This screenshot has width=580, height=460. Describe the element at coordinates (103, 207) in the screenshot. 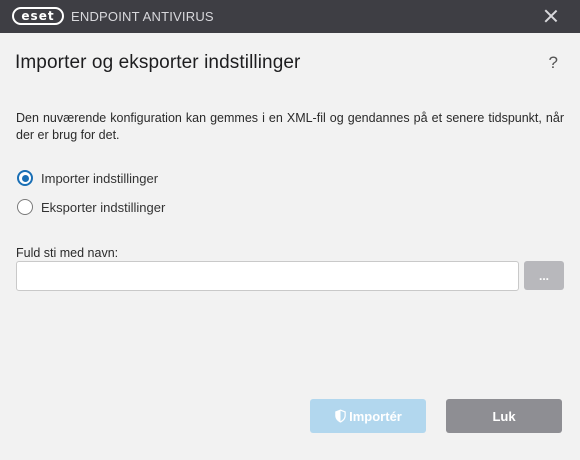

I see `export-option-label: Eksporter indstillinger` at that location.